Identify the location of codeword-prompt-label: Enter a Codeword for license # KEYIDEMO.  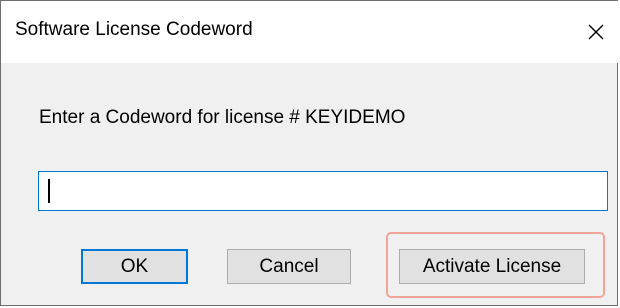
(222, 117).